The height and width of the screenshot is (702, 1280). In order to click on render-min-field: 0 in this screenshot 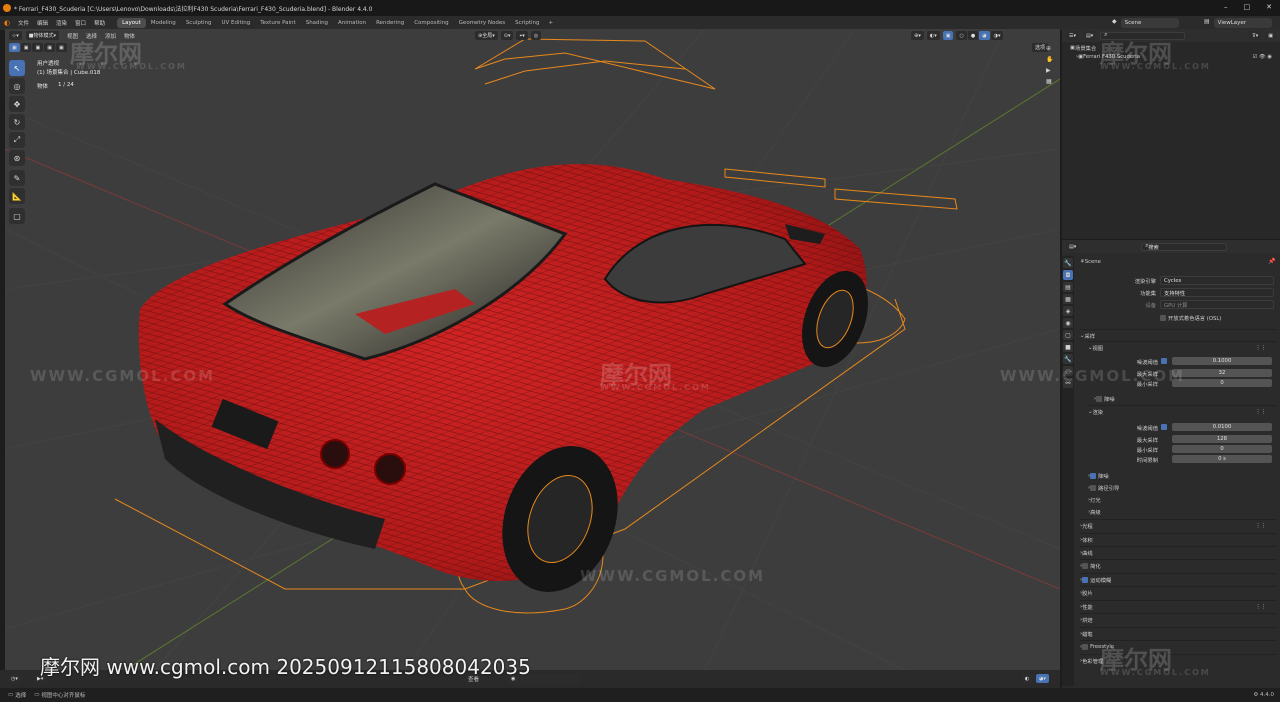, I will do `click(1222, 449)`.